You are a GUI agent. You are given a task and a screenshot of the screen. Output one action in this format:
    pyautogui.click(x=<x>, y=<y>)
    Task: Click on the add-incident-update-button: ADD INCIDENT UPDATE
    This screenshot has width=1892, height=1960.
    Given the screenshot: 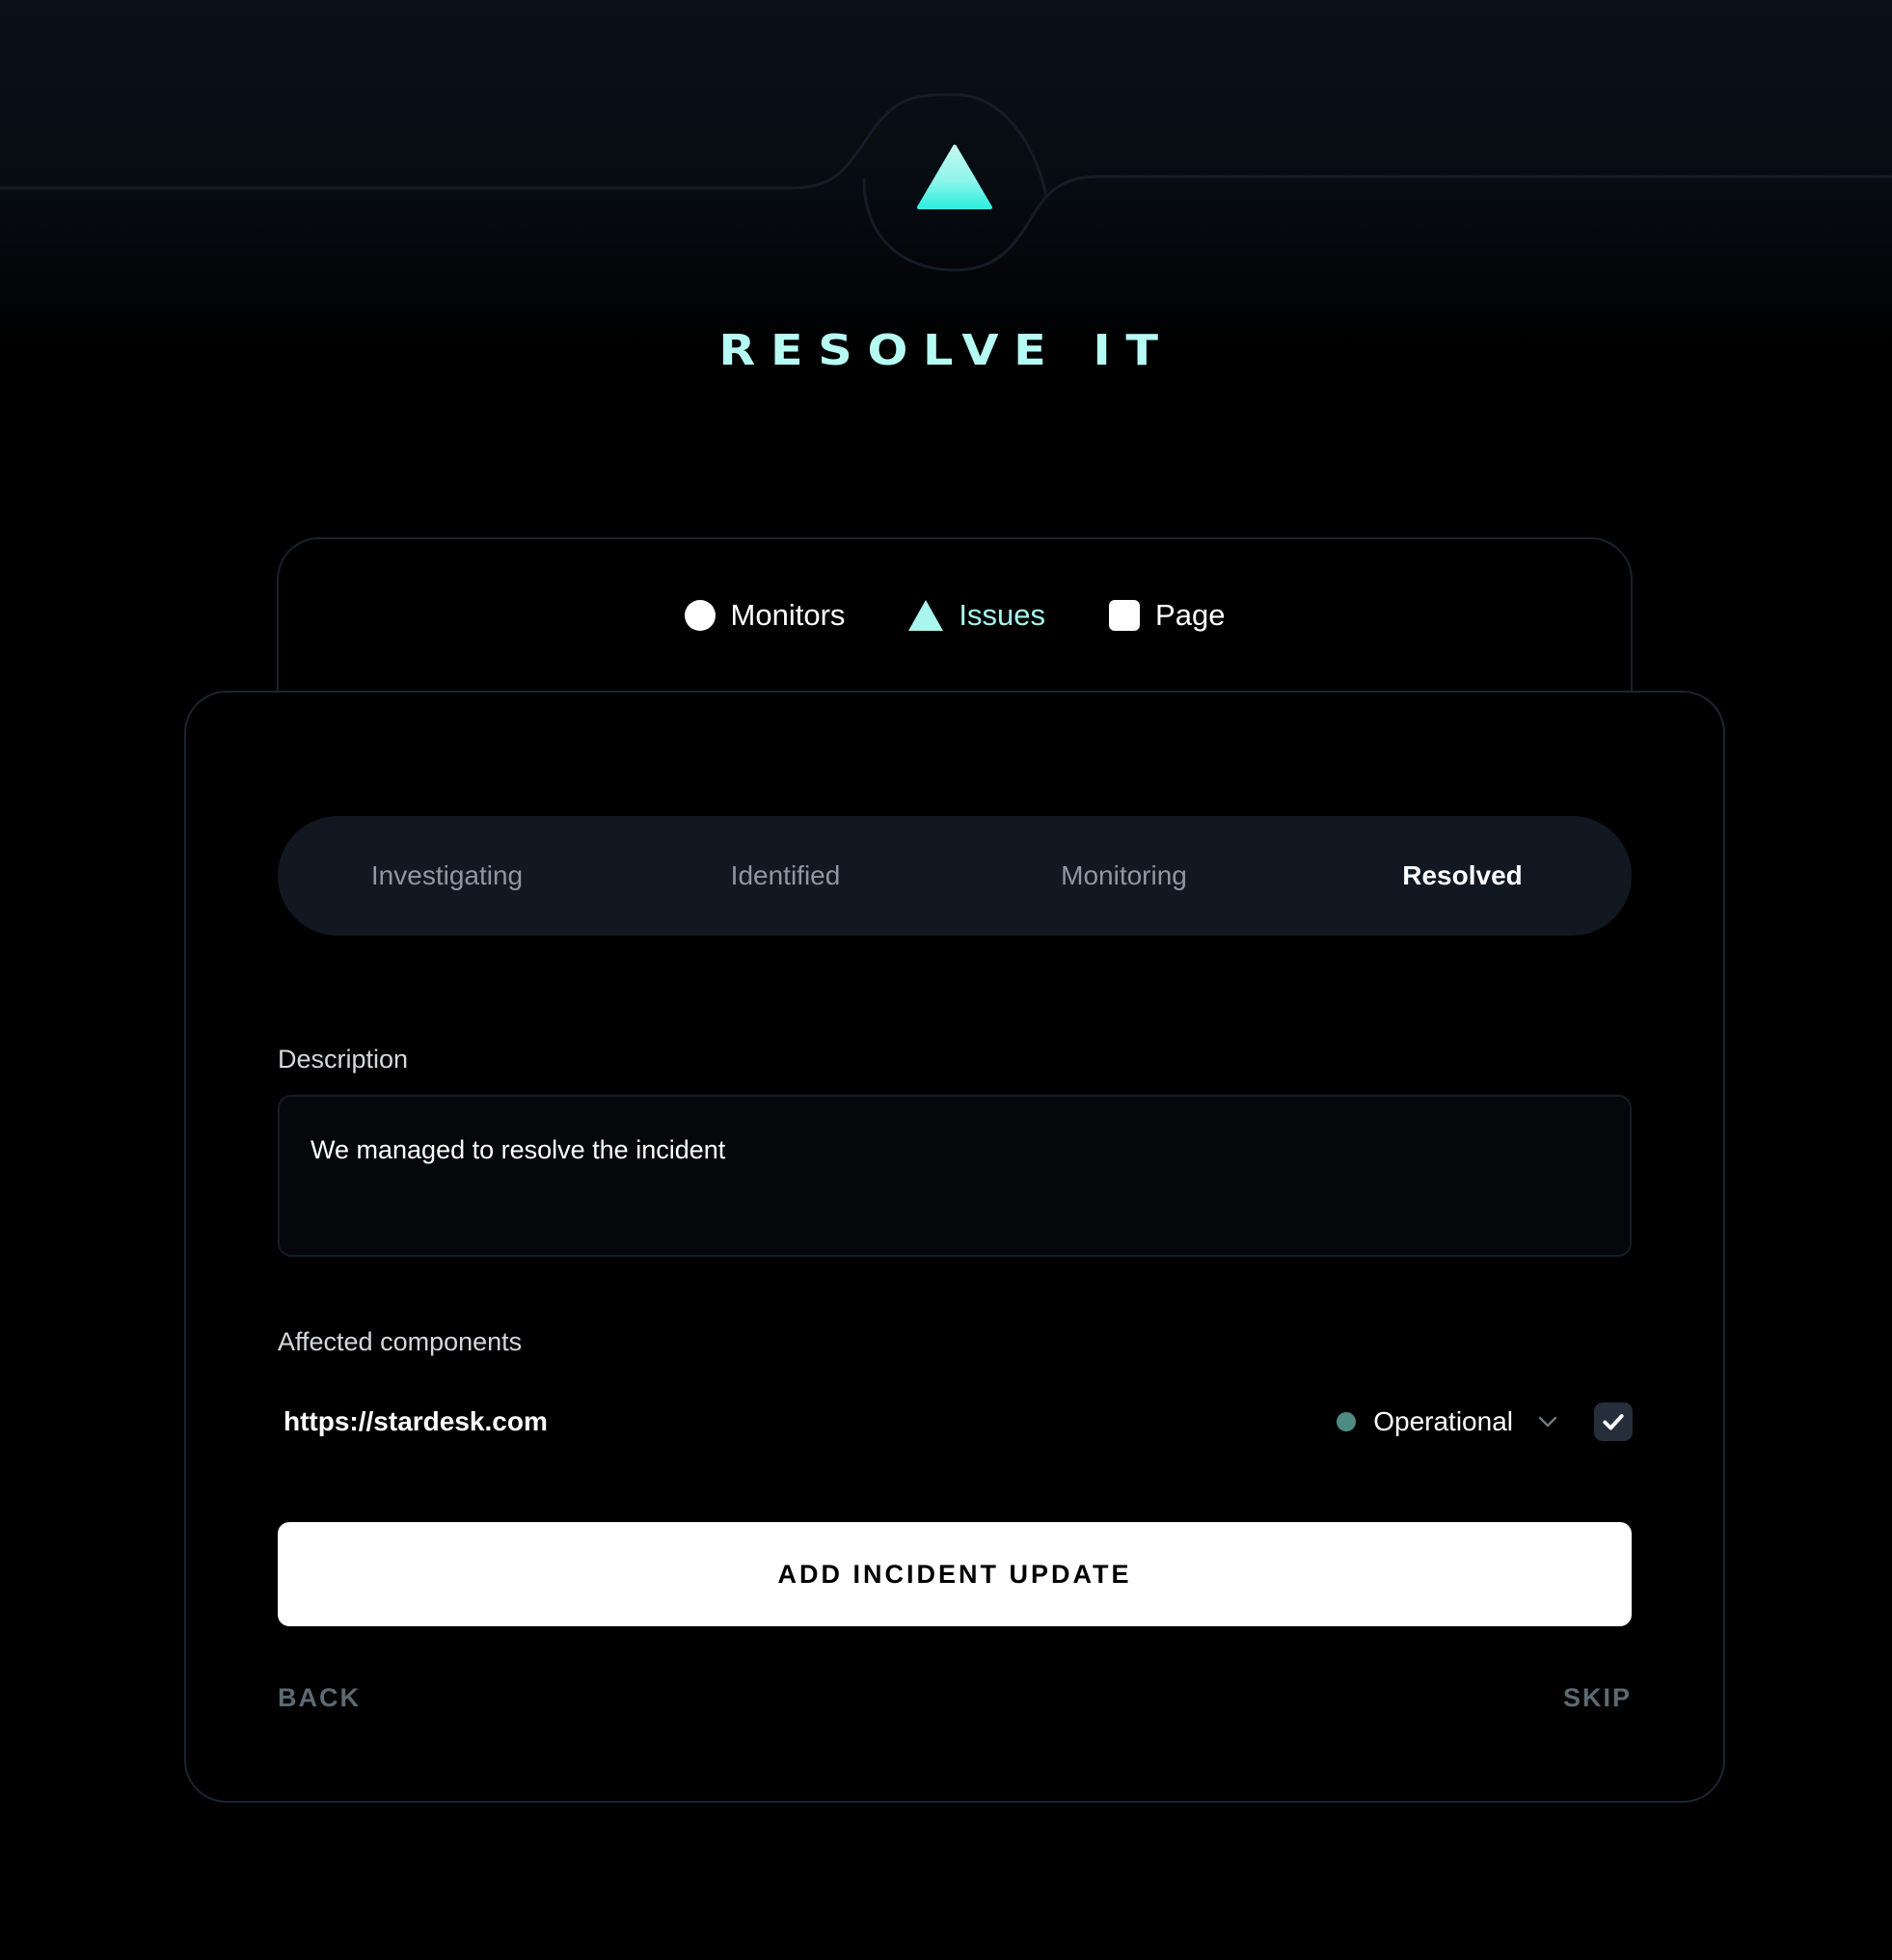 What is the action you would take?
    pyautogui.click(x=955, y=1574)
    